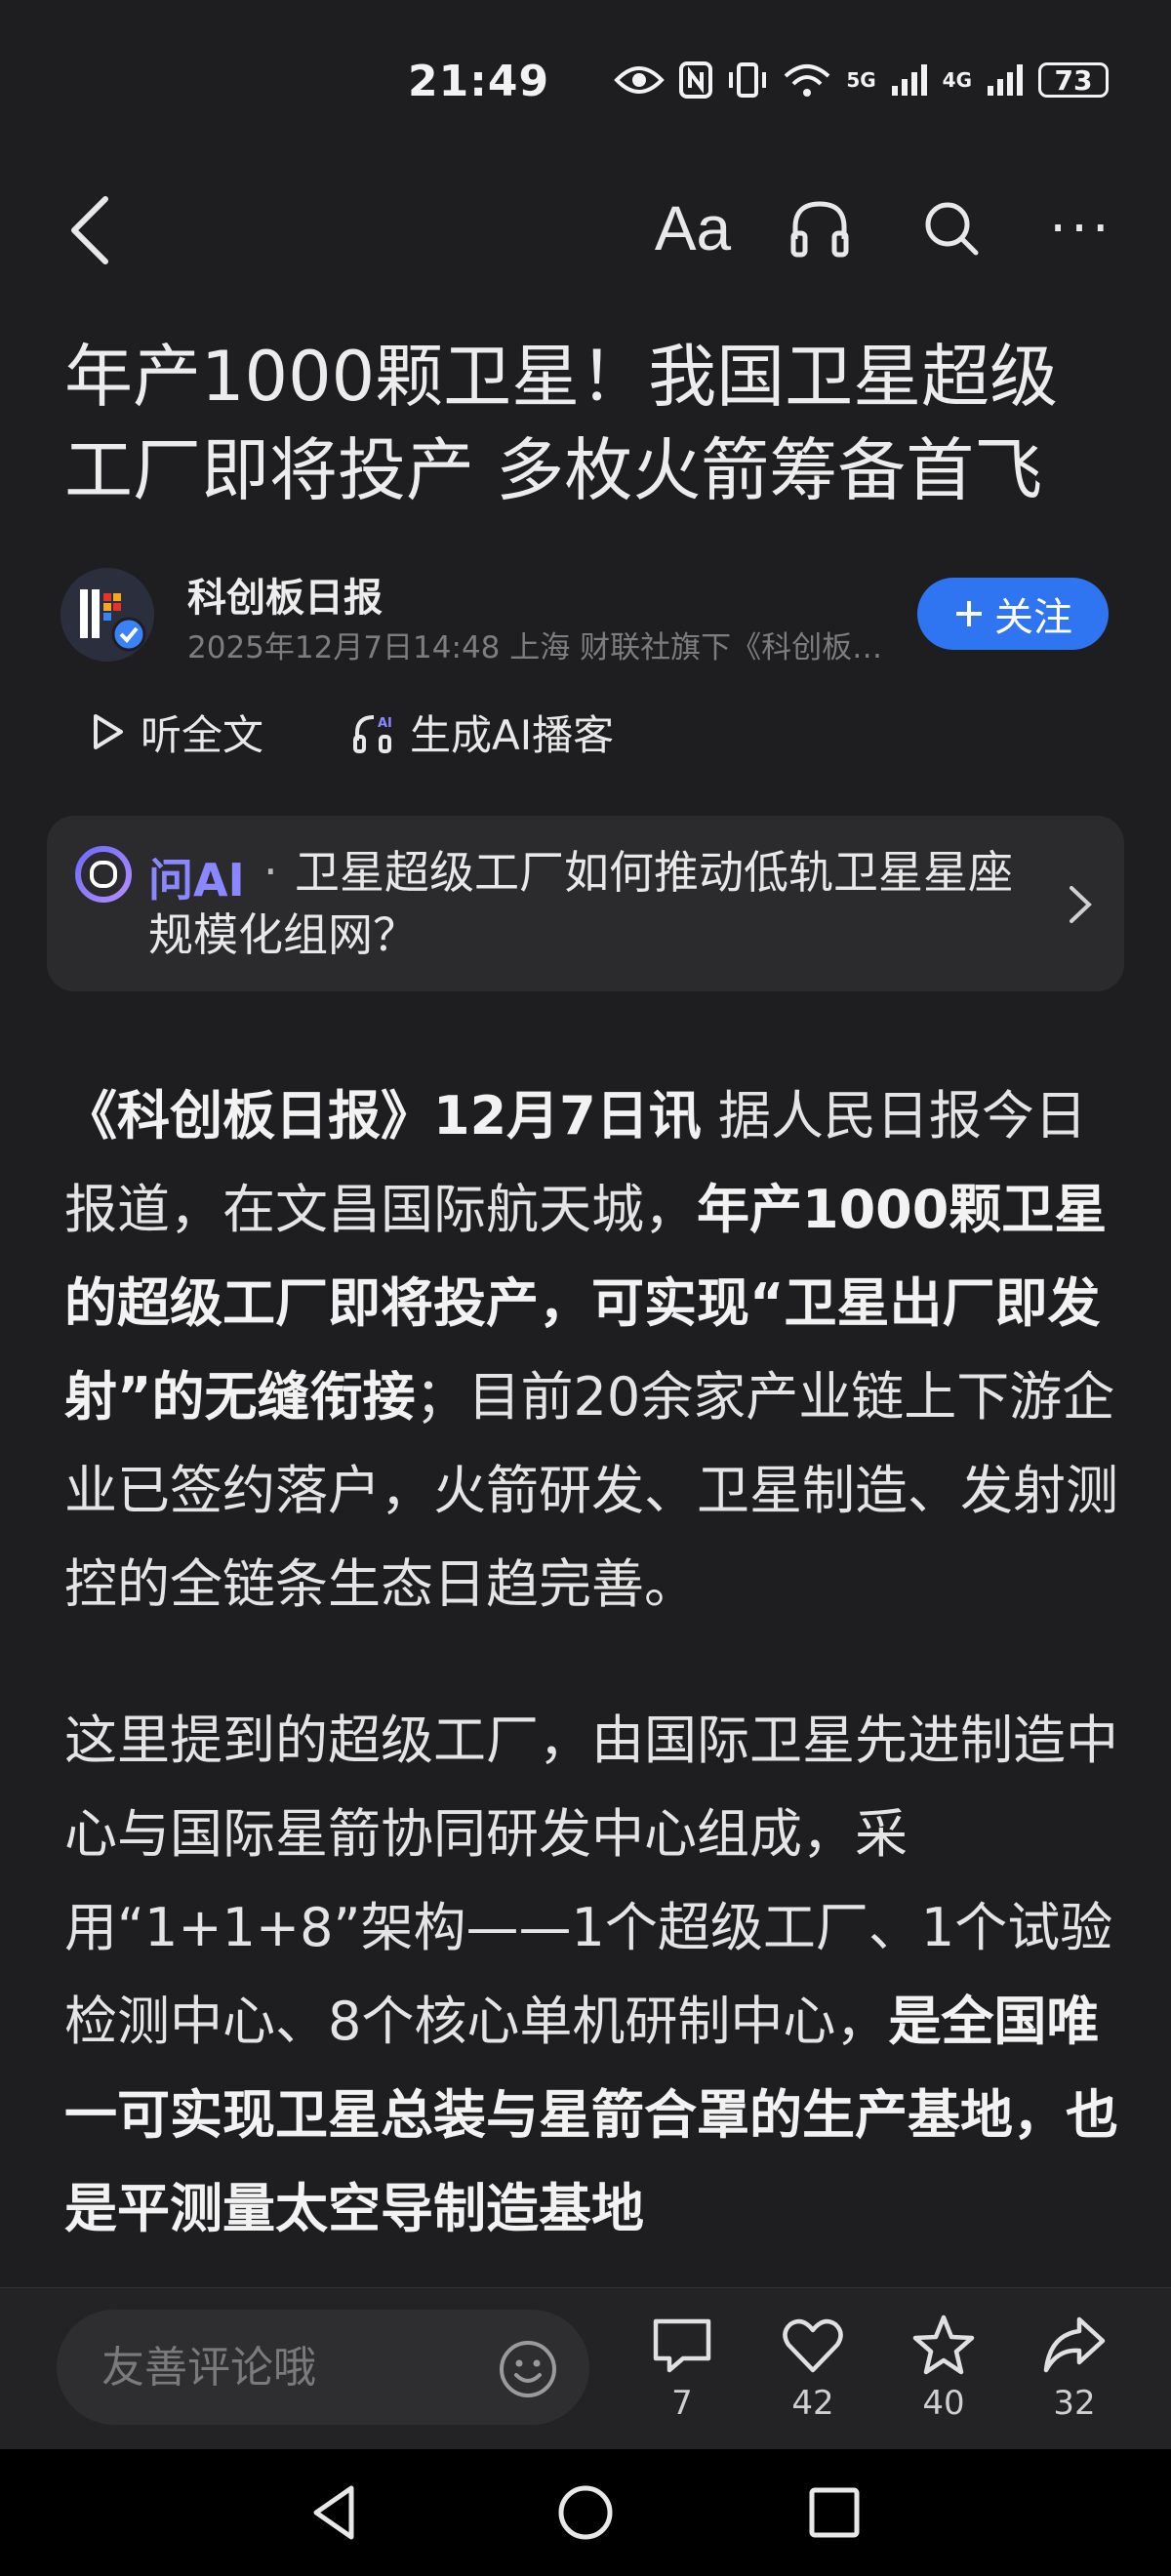 This screenshot has height=2576, width=1171. Describe the element at coordinates (943, 2344) in the screenshot. I see `star-icon` at that location.